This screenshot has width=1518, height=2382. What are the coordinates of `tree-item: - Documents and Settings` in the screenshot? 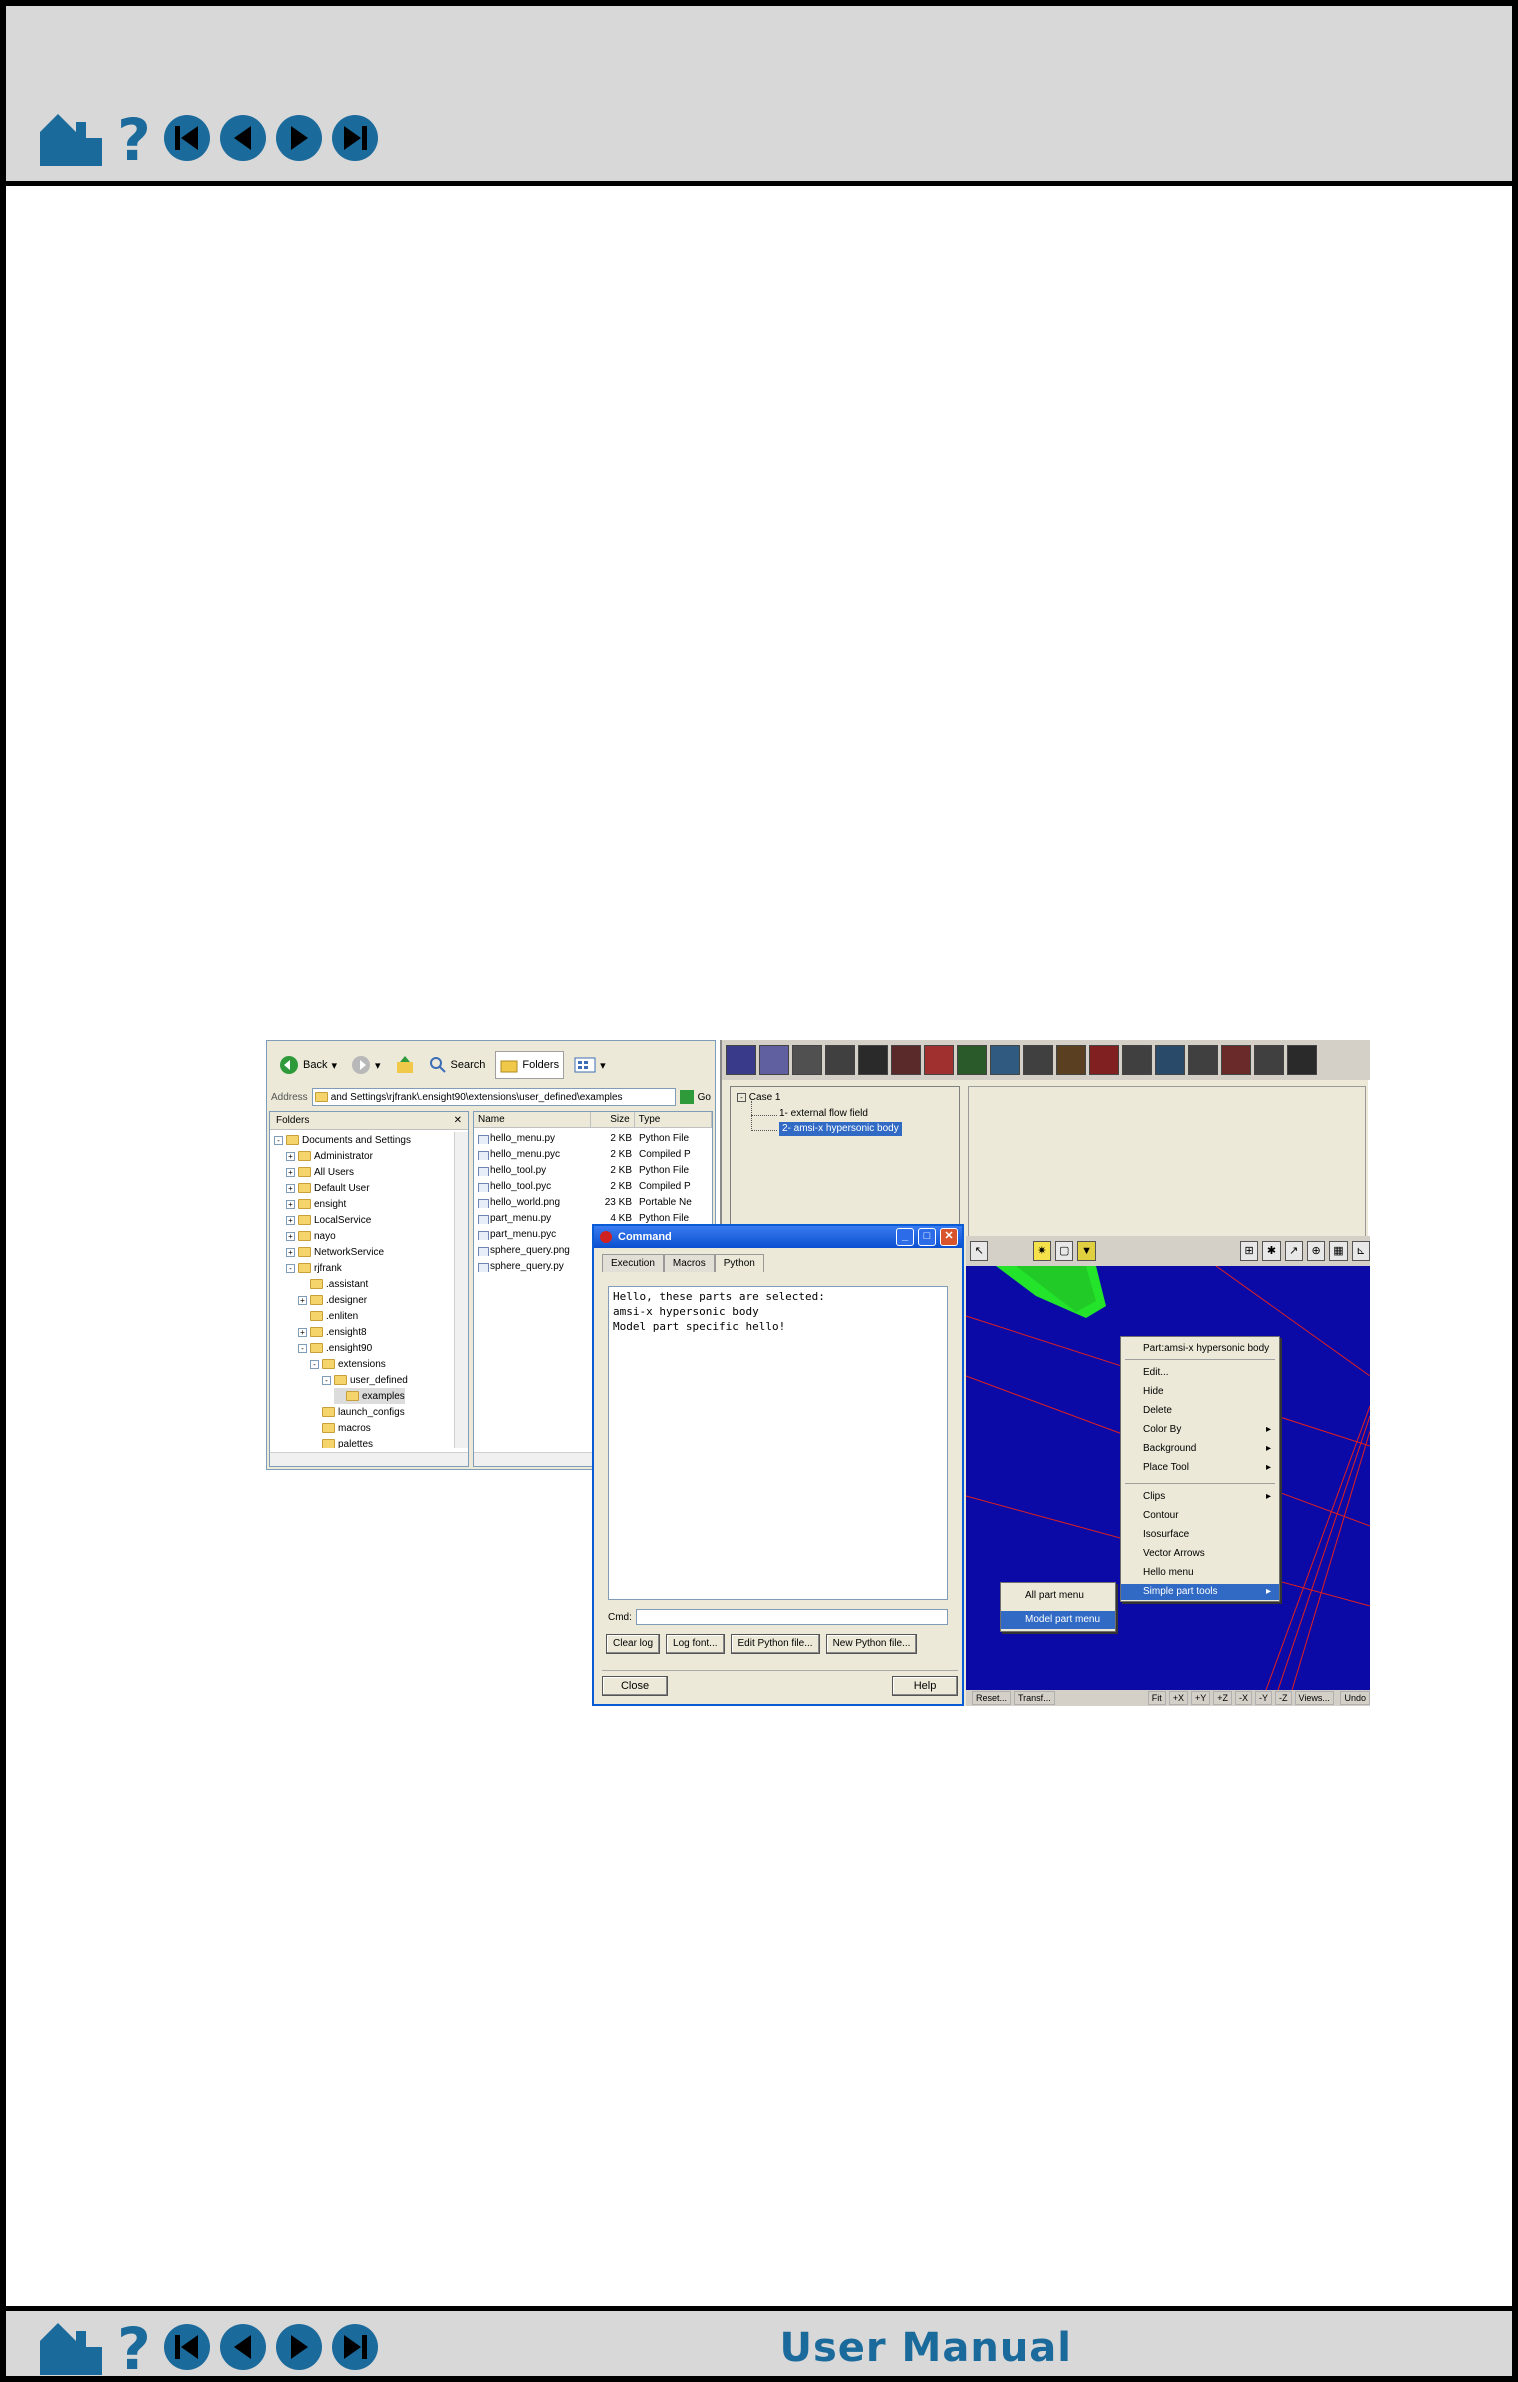 It's located at (342, 1140).